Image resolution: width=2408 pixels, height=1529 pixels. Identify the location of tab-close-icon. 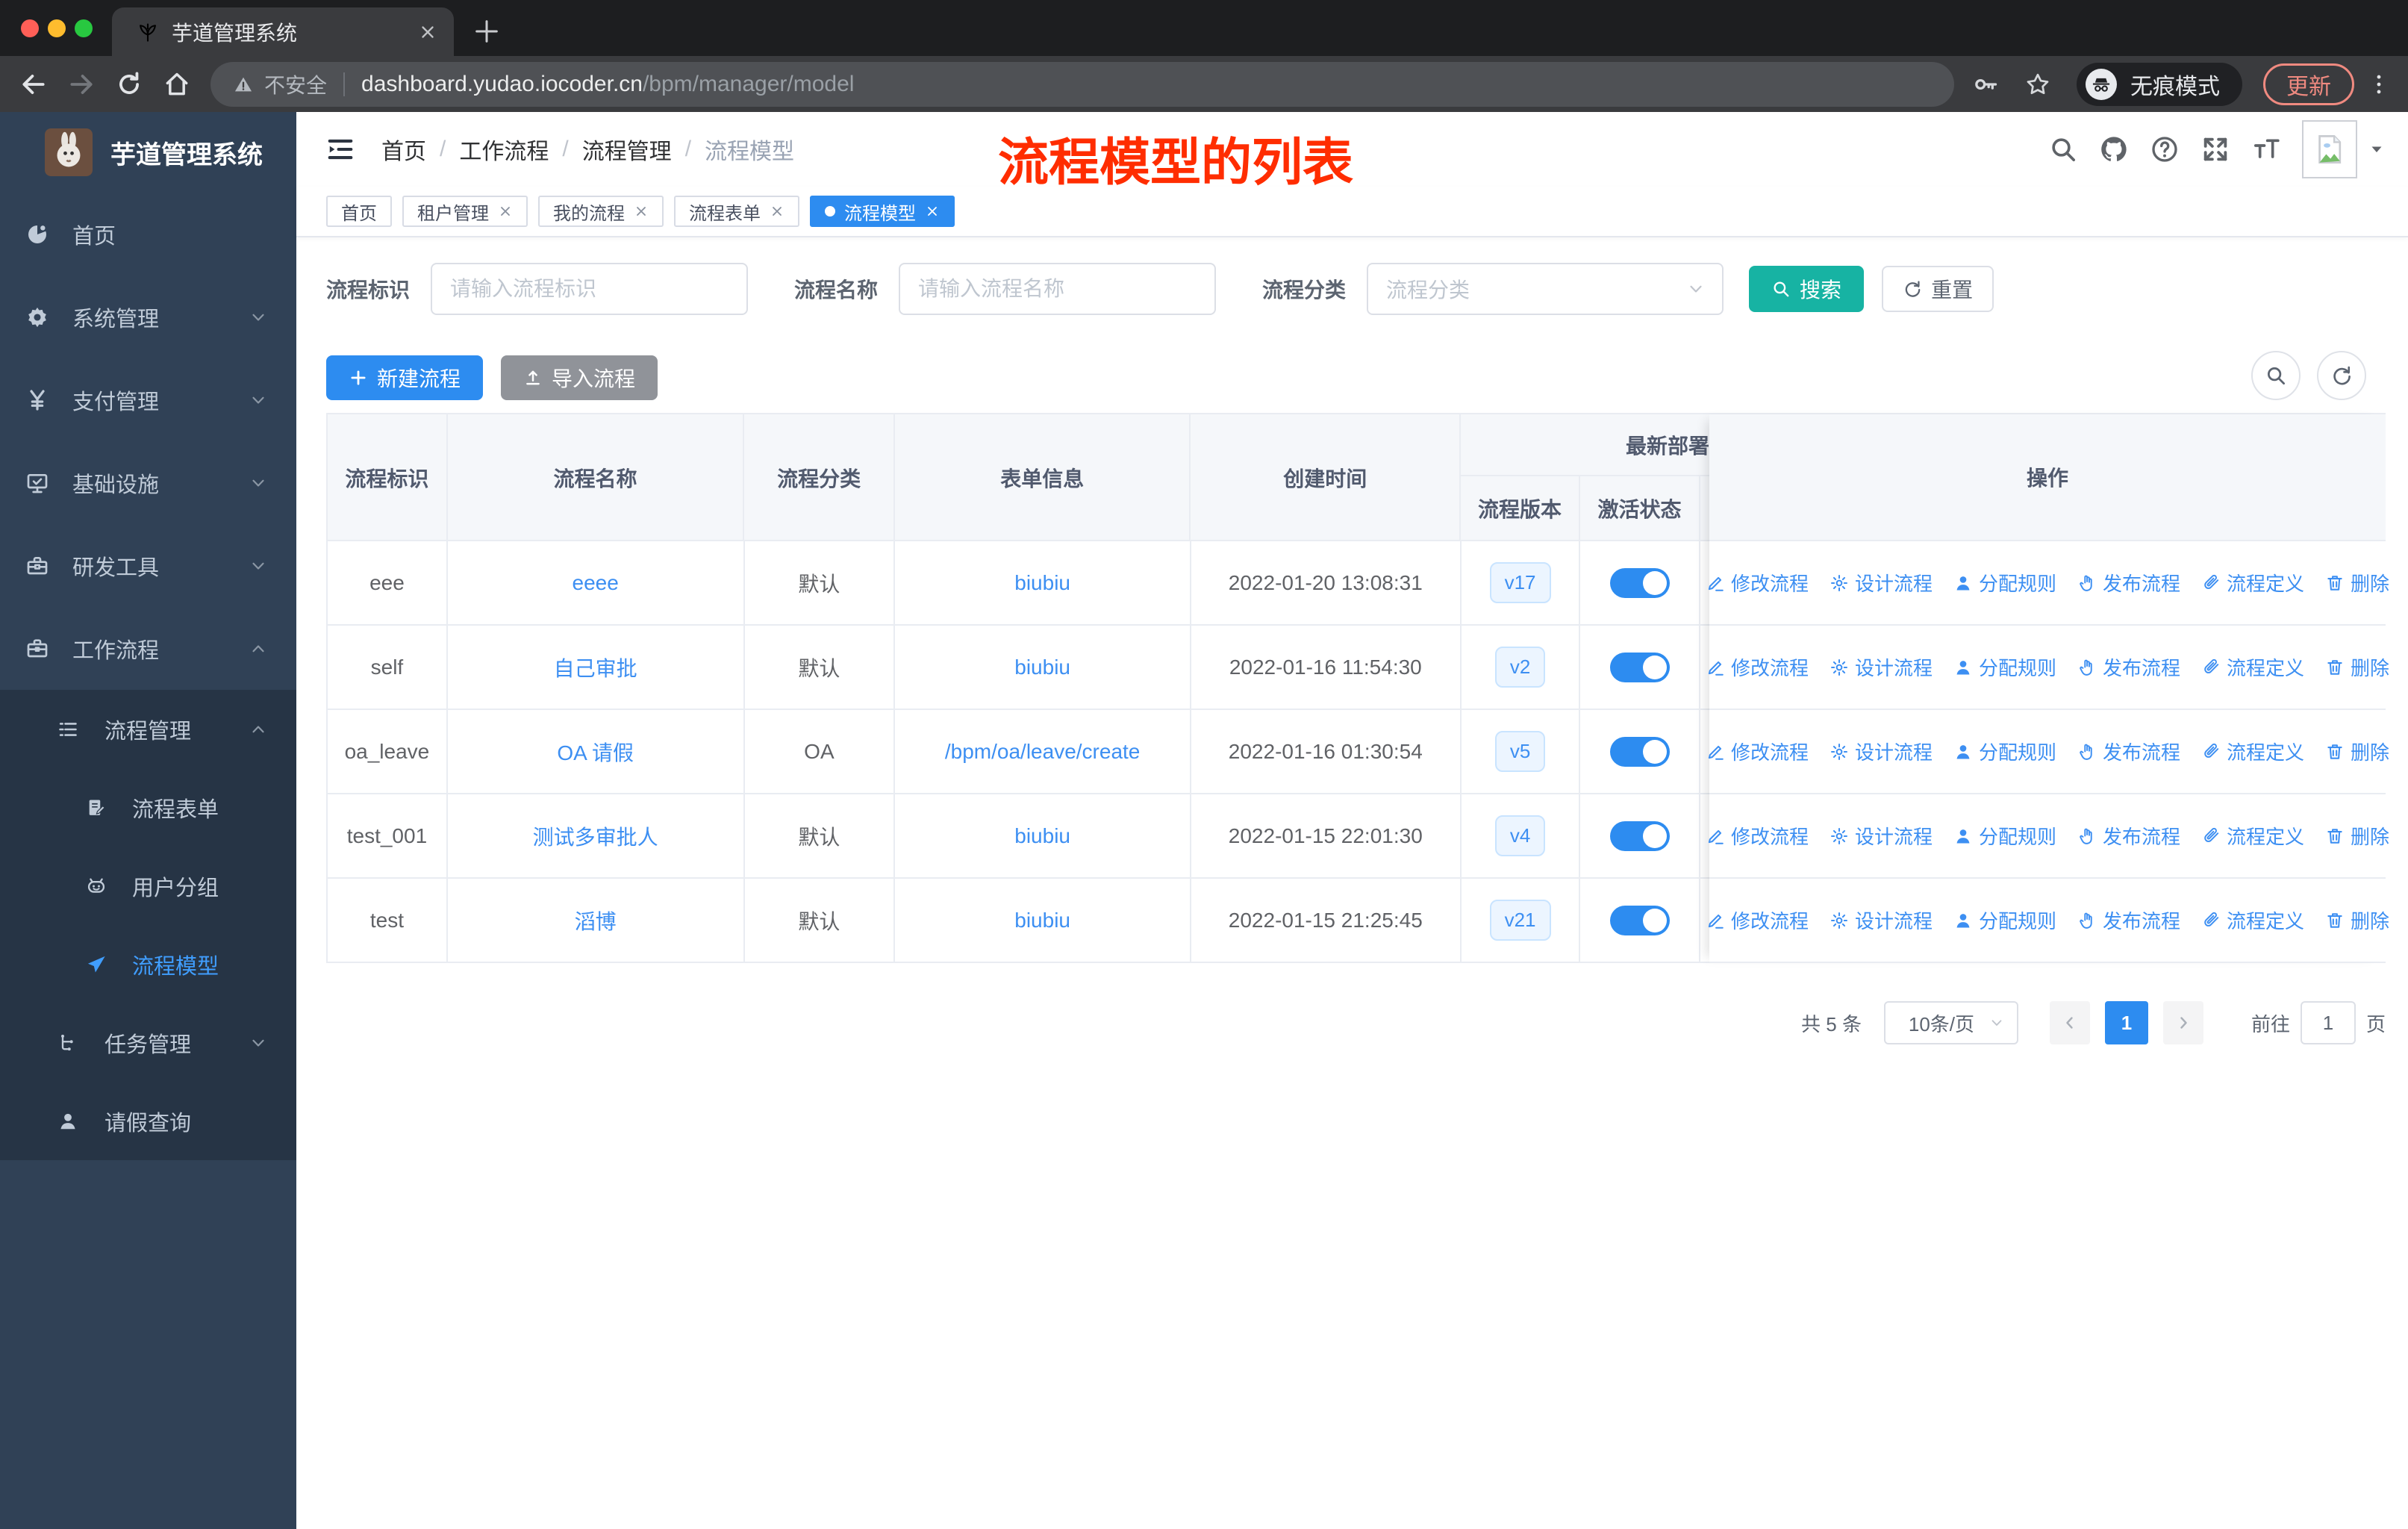
(427, 32).